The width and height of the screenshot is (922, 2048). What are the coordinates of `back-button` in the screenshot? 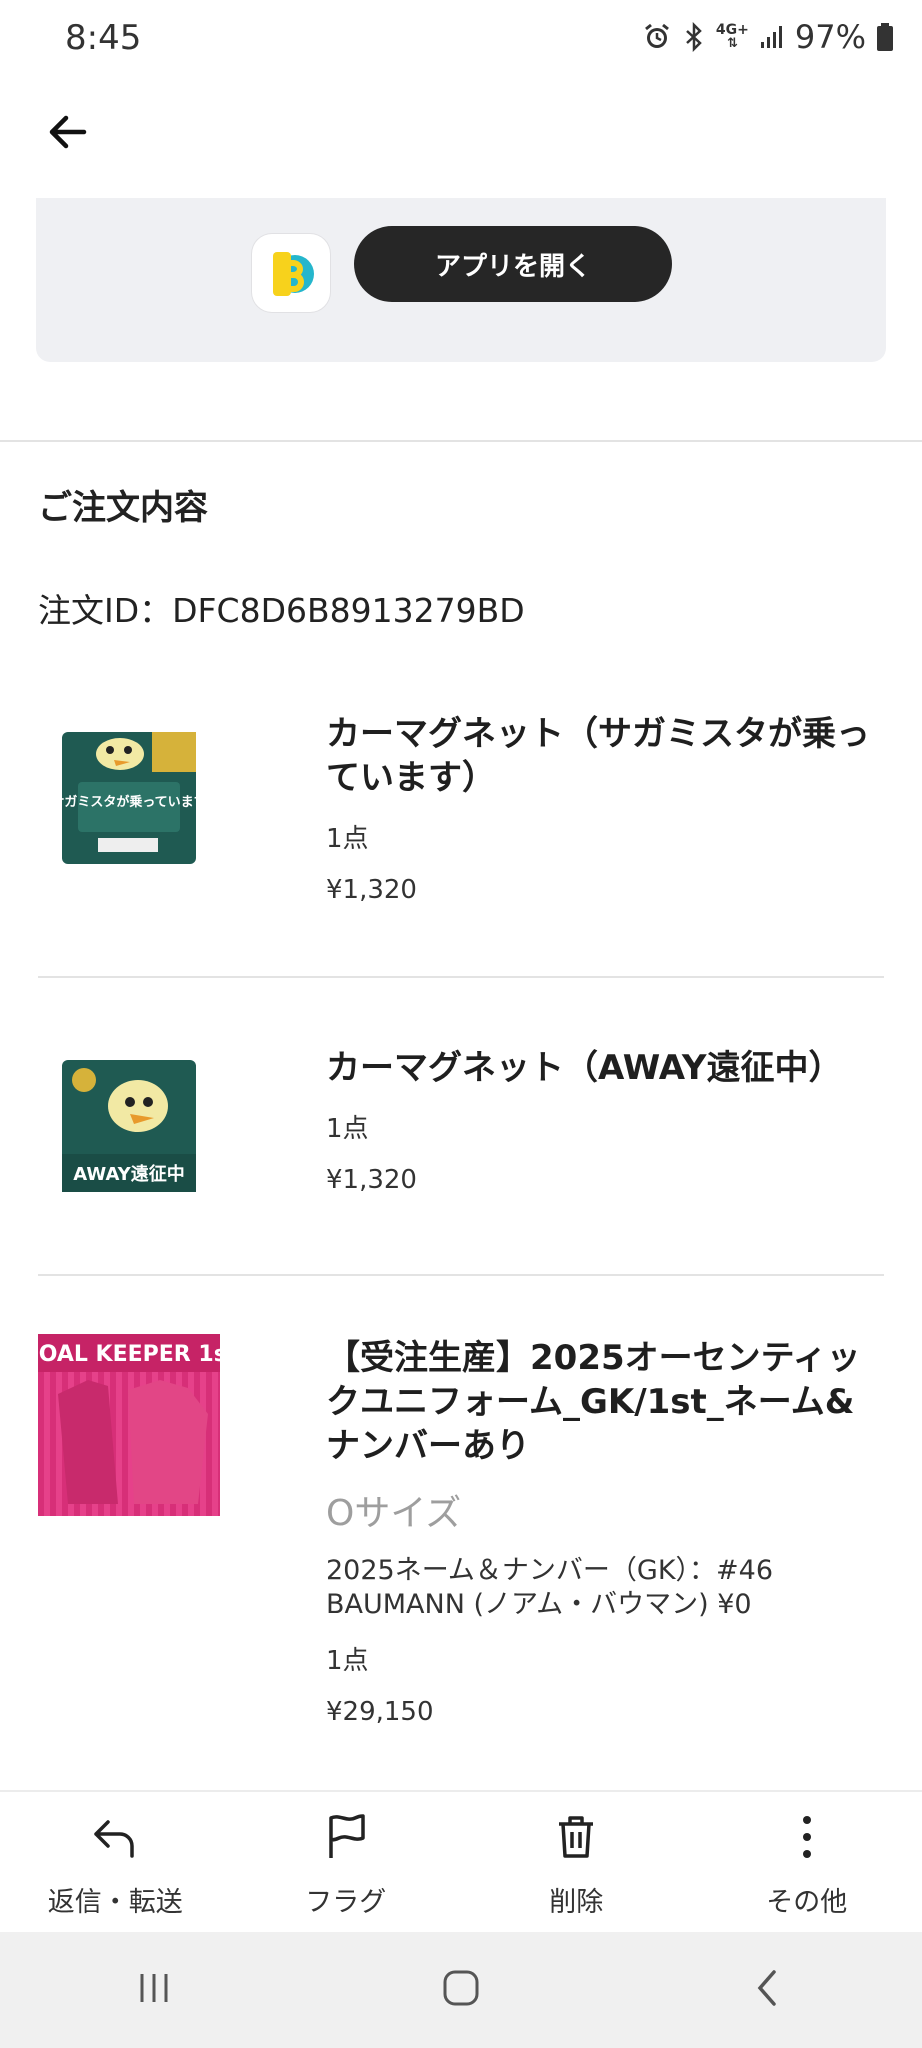 It's located at (68, 132).